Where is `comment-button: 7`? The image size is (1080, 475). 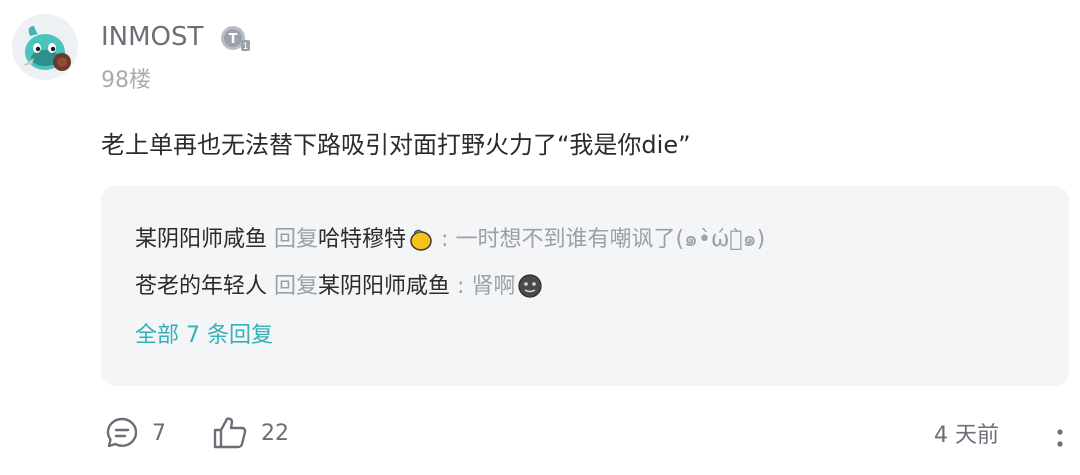 comment-button: 7 is located at coordinates (135, 433).